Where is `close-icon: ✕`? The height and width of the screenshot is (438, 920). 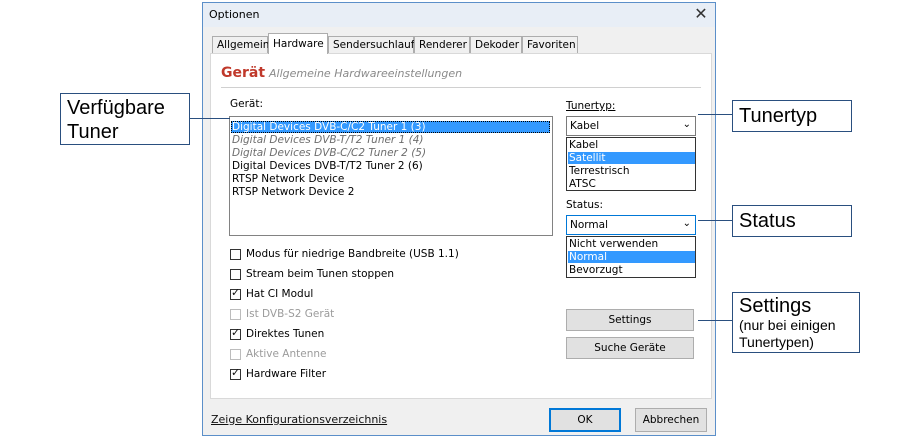 close-icon: ✕ is located at coordinates (701, 14).